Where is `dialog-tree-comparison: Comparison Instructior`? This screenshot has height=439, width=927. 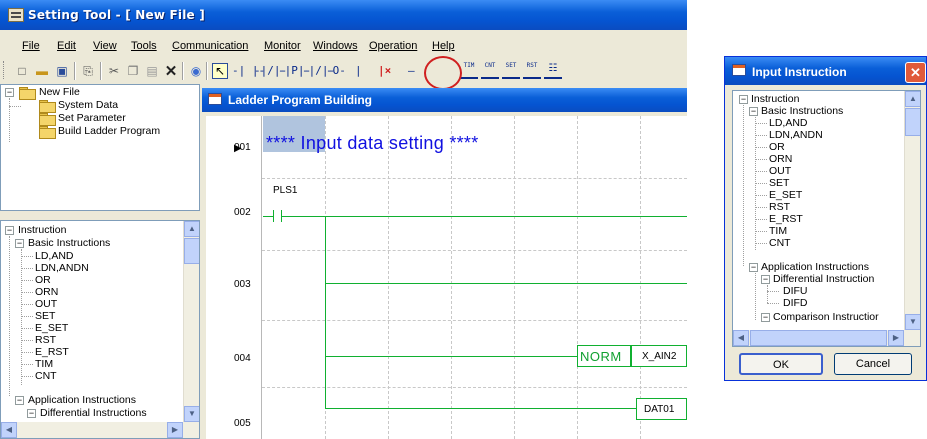 dialog-tree-comparison: Comparison Instructior is located at coordinates (826, 317).